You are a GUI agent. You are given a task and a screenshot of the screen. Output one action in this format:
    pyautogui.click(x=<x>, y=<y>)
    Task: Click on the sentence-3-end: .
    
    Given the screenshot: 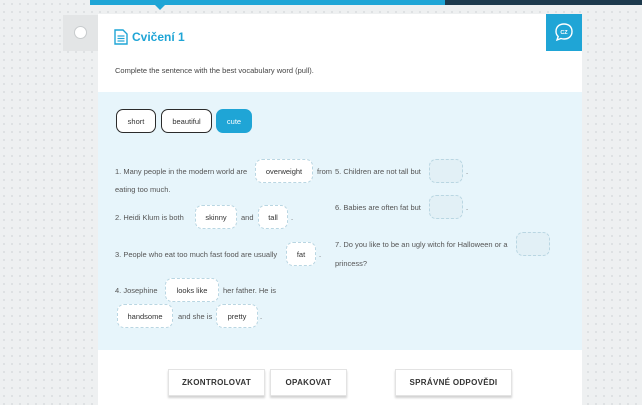 What is the action you would take?
    pyautogui.click(x=320, y=254)
    